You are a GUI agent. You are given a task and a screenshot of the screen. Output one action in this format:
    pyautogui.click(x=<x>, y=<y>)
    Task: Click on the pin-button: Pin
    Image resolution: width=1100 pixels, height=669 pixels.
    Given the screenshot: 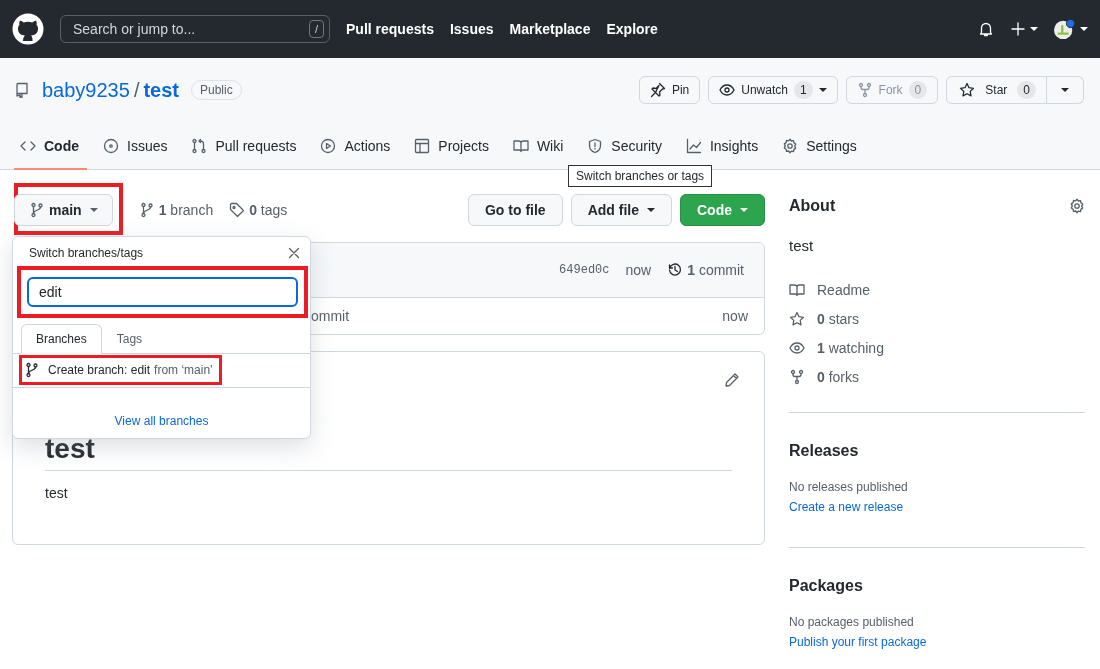 What is the action you would take?
    pyautogui.click(x=669, y=90)
    